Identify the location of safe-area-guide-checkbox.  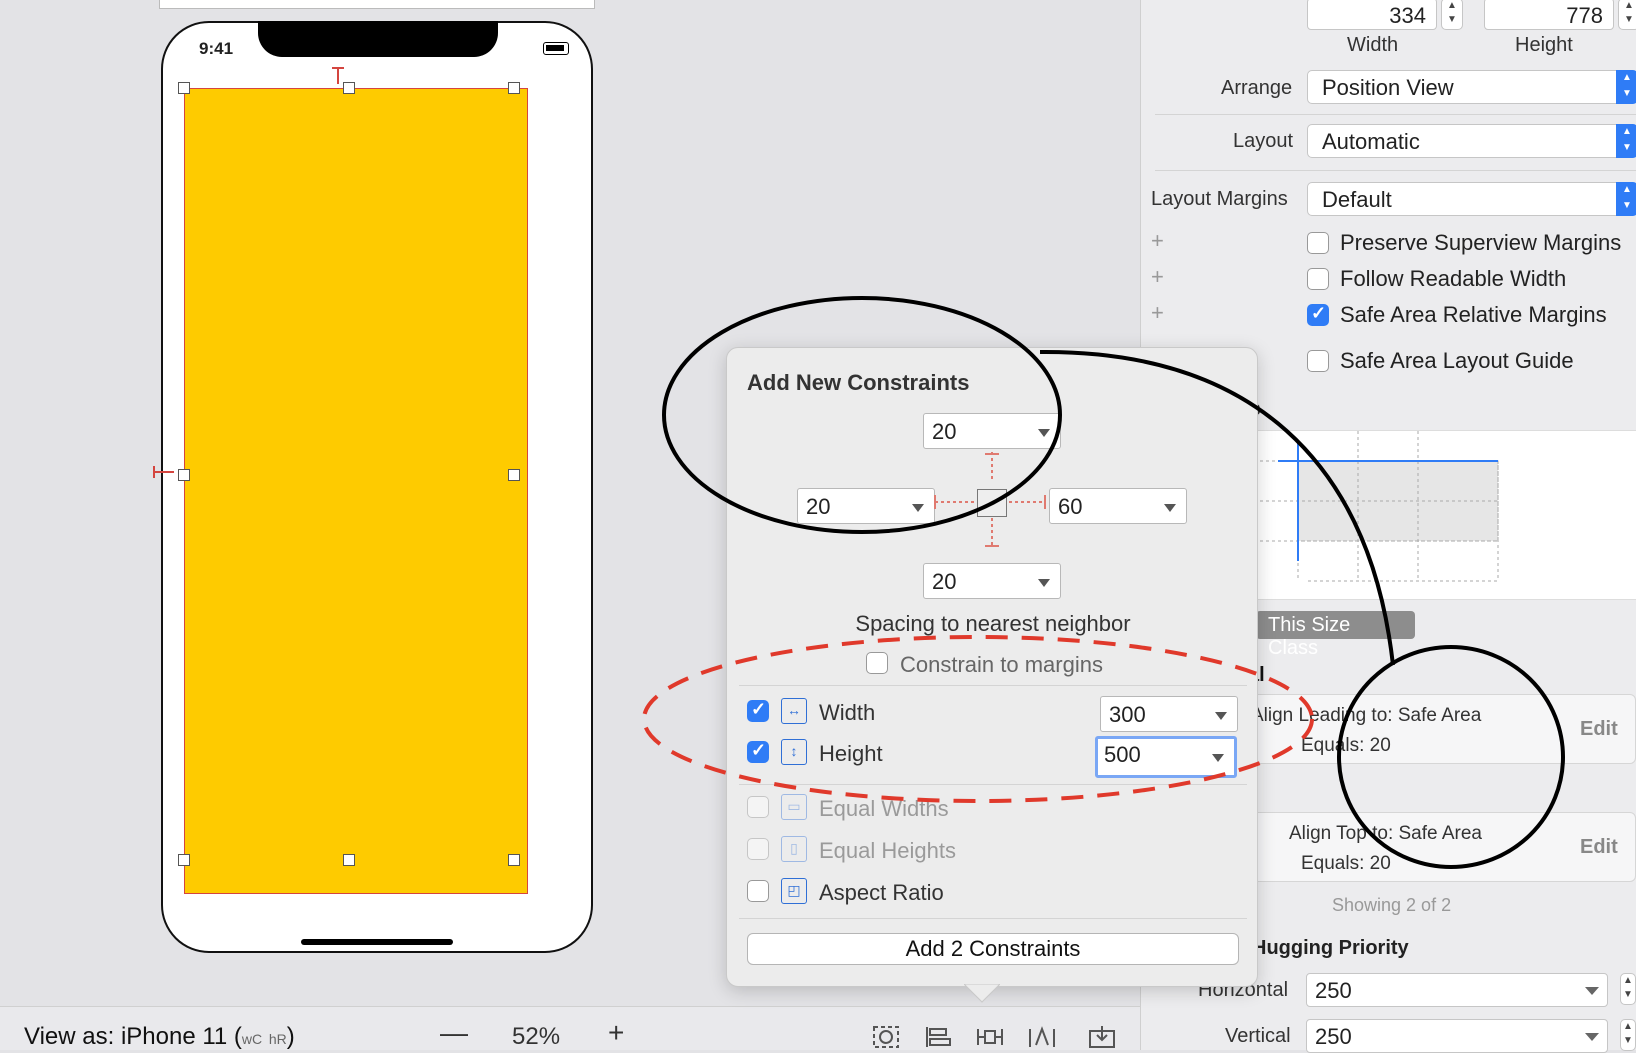
(1318, 361).